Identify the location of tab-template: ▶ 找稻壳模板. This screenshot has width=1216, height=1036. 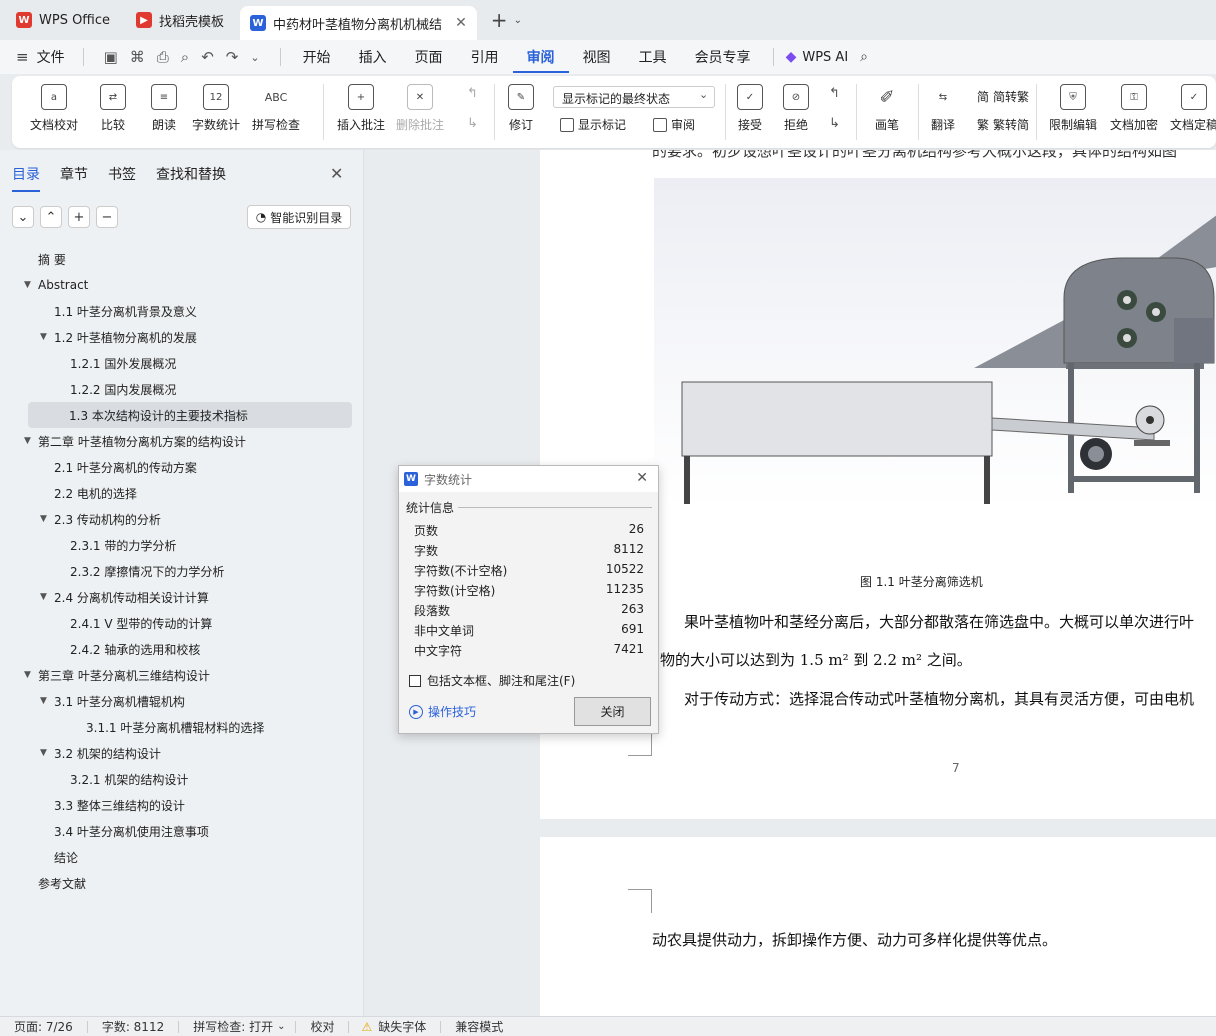
(180, 20).